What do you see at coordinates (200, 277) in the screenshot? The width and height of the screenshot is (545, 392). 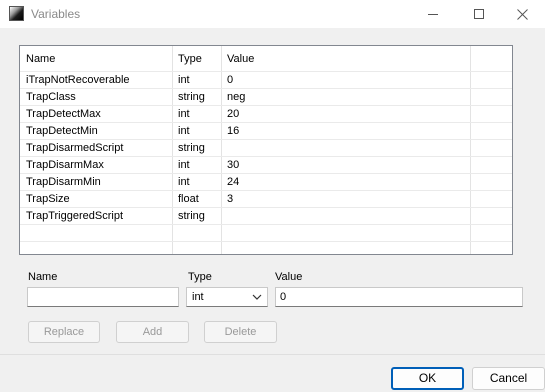 I see `type-label: Type` at bounding box center [200, 277].